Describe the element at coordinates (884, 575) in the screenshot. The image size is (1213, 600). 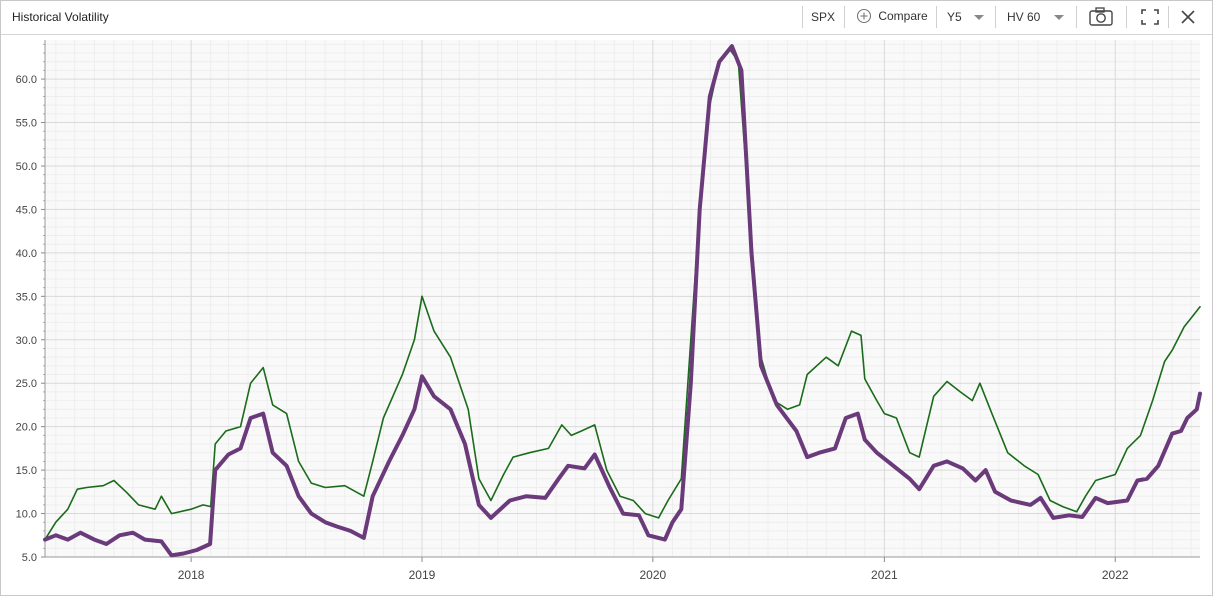
I see `x-tick-label: 2021` at that location.